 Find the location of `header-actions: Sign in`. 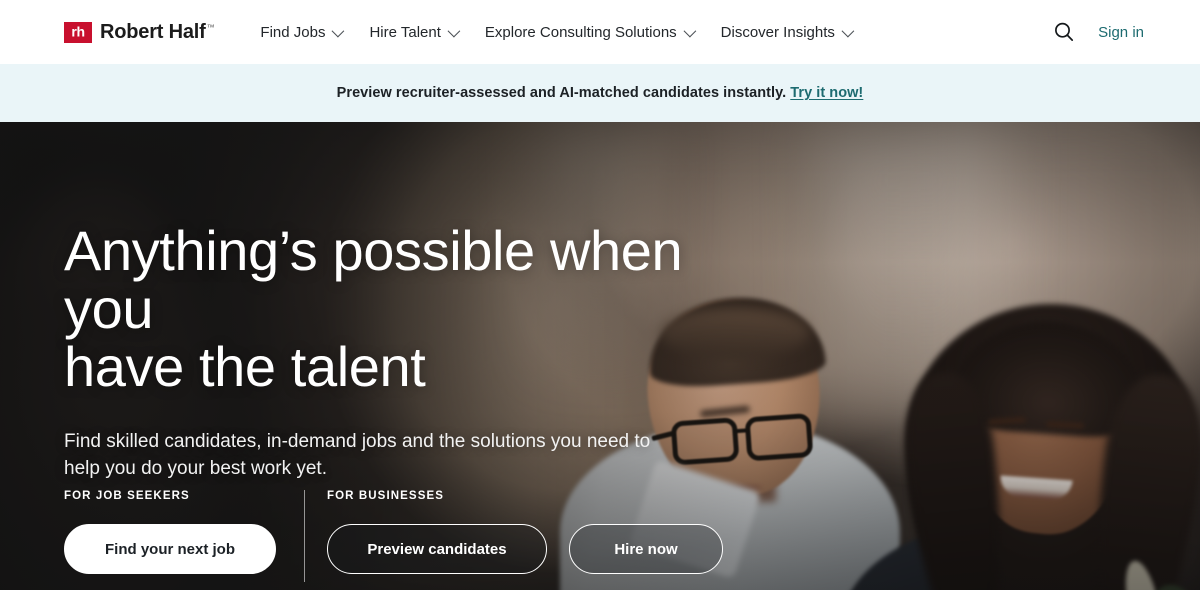

header-actions: Sign in is located at coordinates (1098, 32).